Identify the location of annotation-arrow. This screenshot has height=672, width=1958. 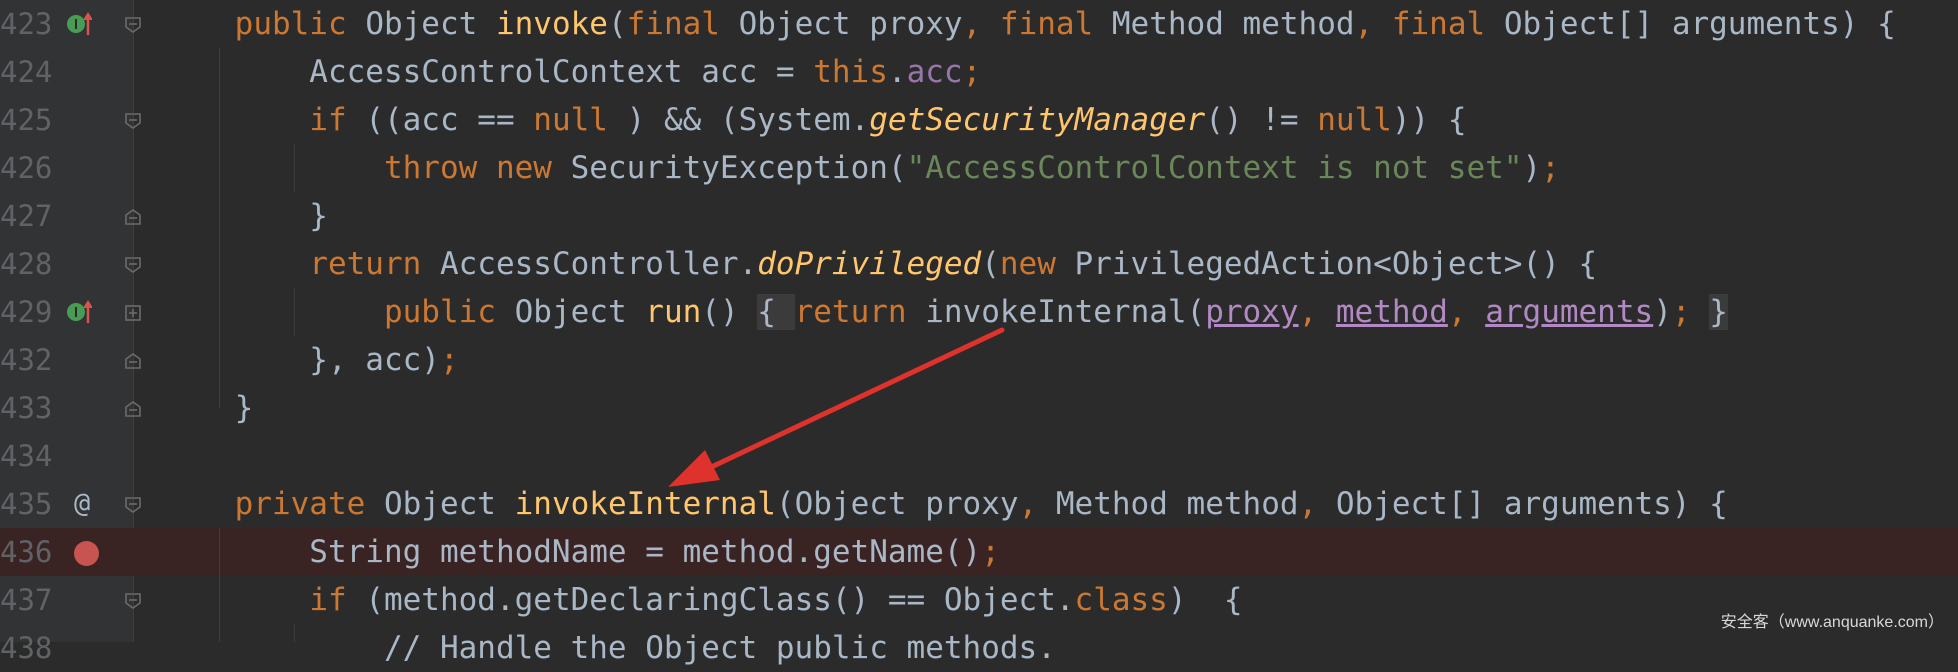
(836, 407).